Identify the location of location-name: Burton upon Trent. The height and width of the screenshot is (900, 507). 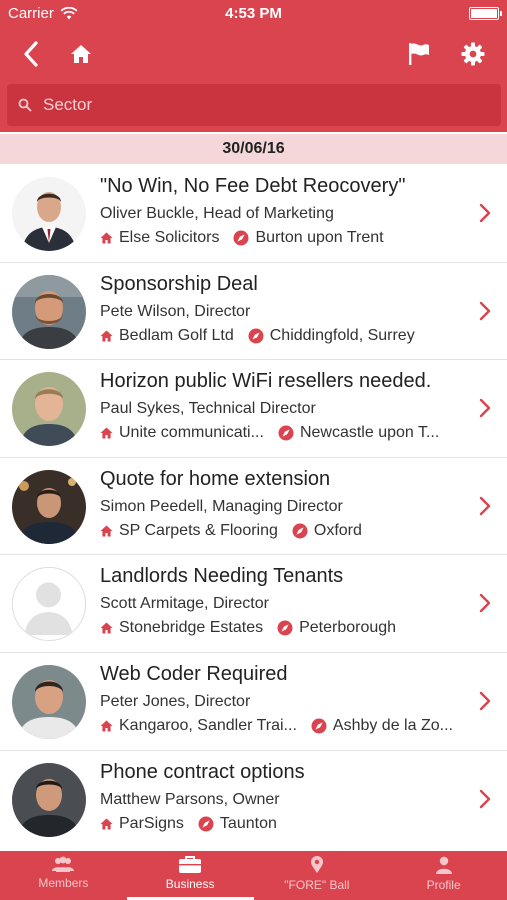
(319, 237).